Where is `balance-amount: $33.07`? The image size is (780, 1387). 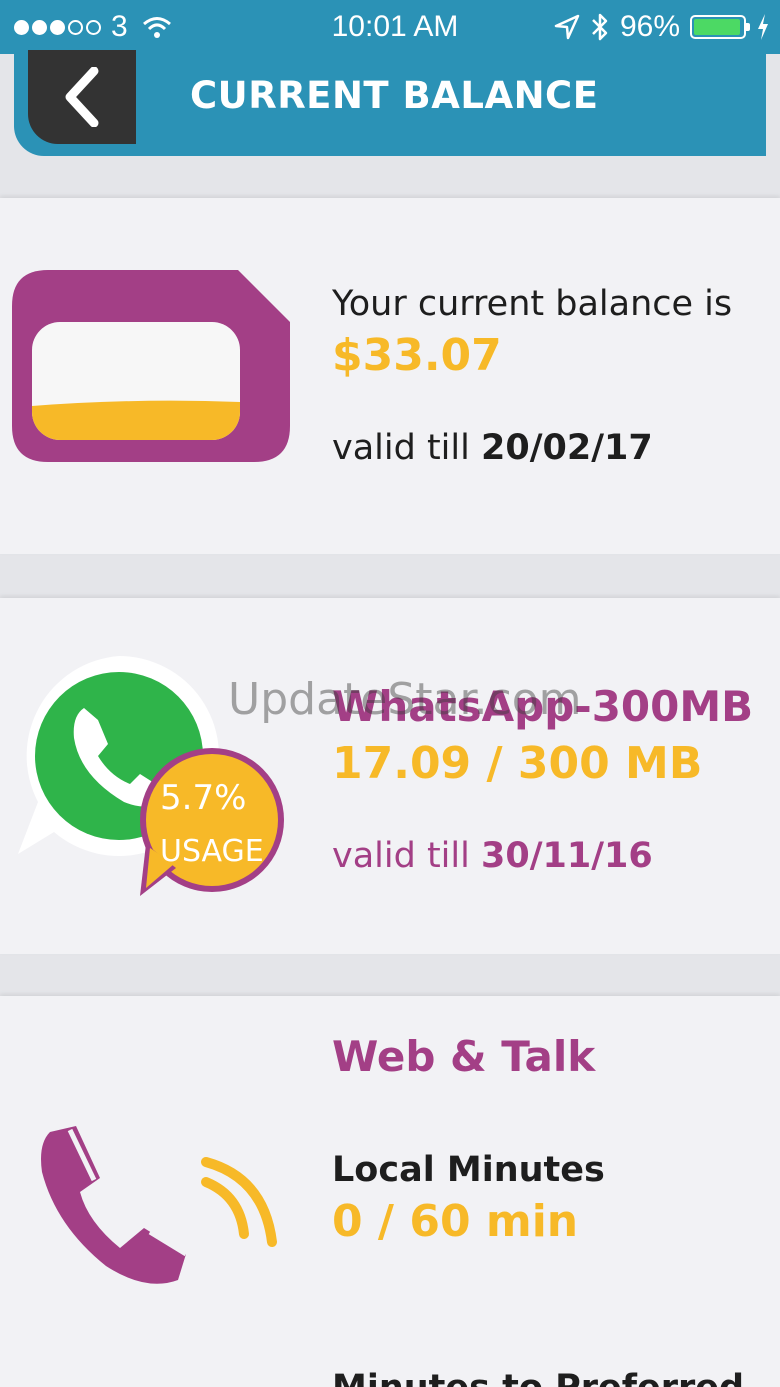
balance-amount: $33.07 is located at coordinates (417, 355).